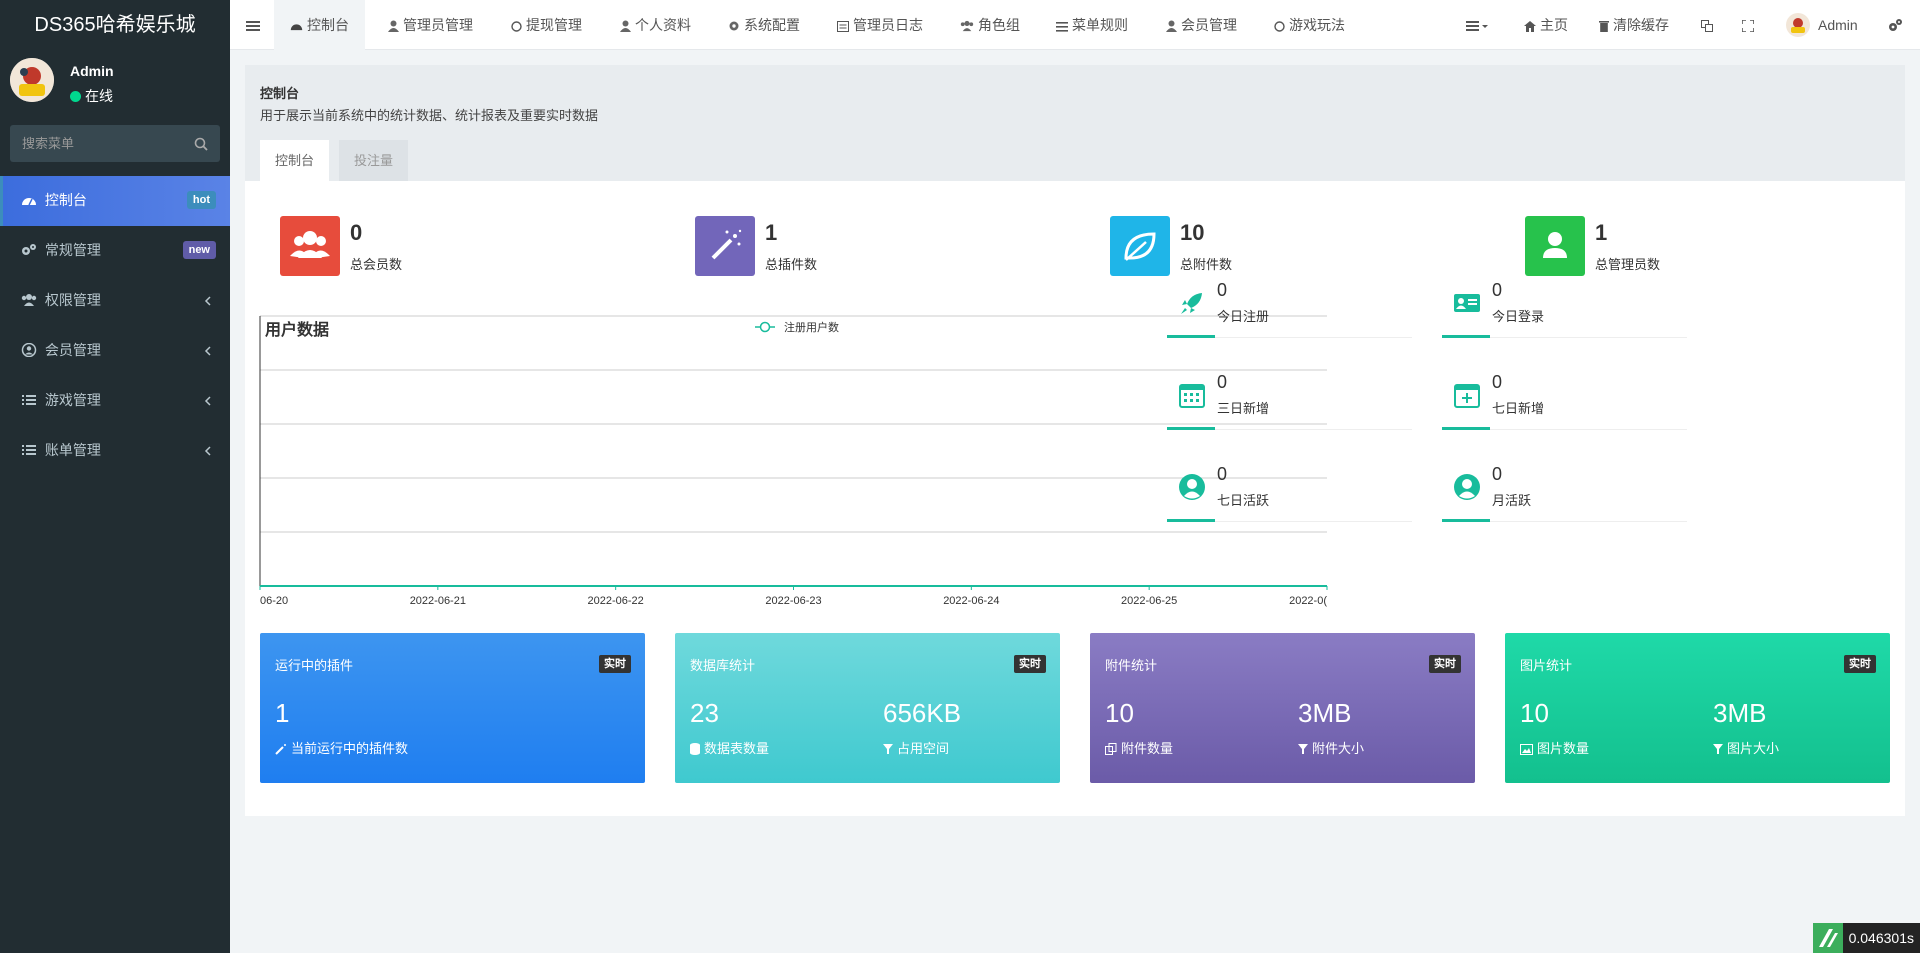 The width and height of the screenshot is (1920, 953). I want to click on tab-game-play: 游戏玩法, so click(1309, 25).